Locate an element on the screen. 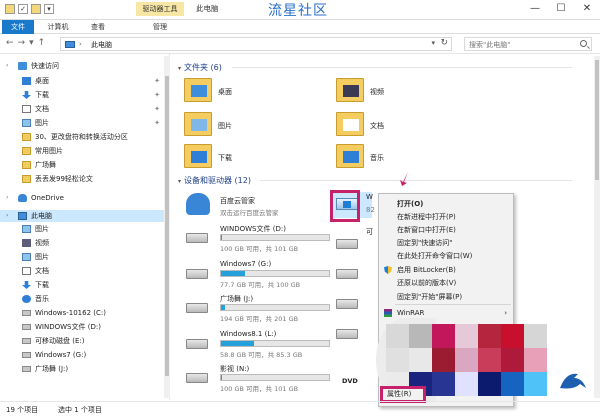 The height and width of the screenshot is (419, 600). window-title: 此电脑 is located at coordinates (207, 8).